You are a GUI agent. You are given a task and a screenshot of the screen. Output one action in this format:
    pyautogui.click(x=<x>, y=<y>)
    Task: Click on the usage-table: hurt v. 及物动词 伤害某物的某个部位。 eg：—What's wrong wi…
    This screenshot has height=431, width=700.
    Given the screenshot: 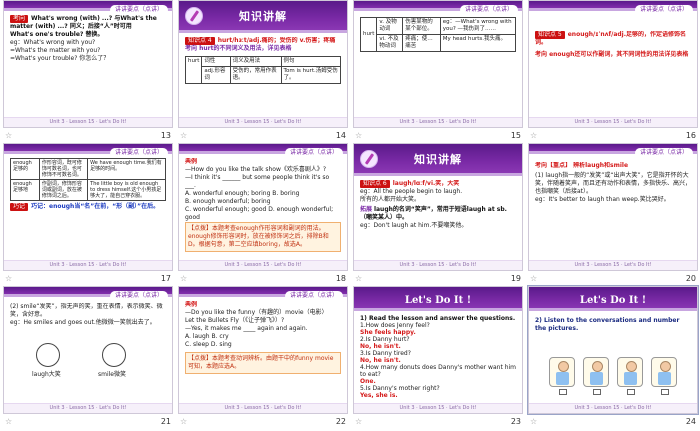 What is the action you would take?
    pyautogui.click(x=438, y=34)
    